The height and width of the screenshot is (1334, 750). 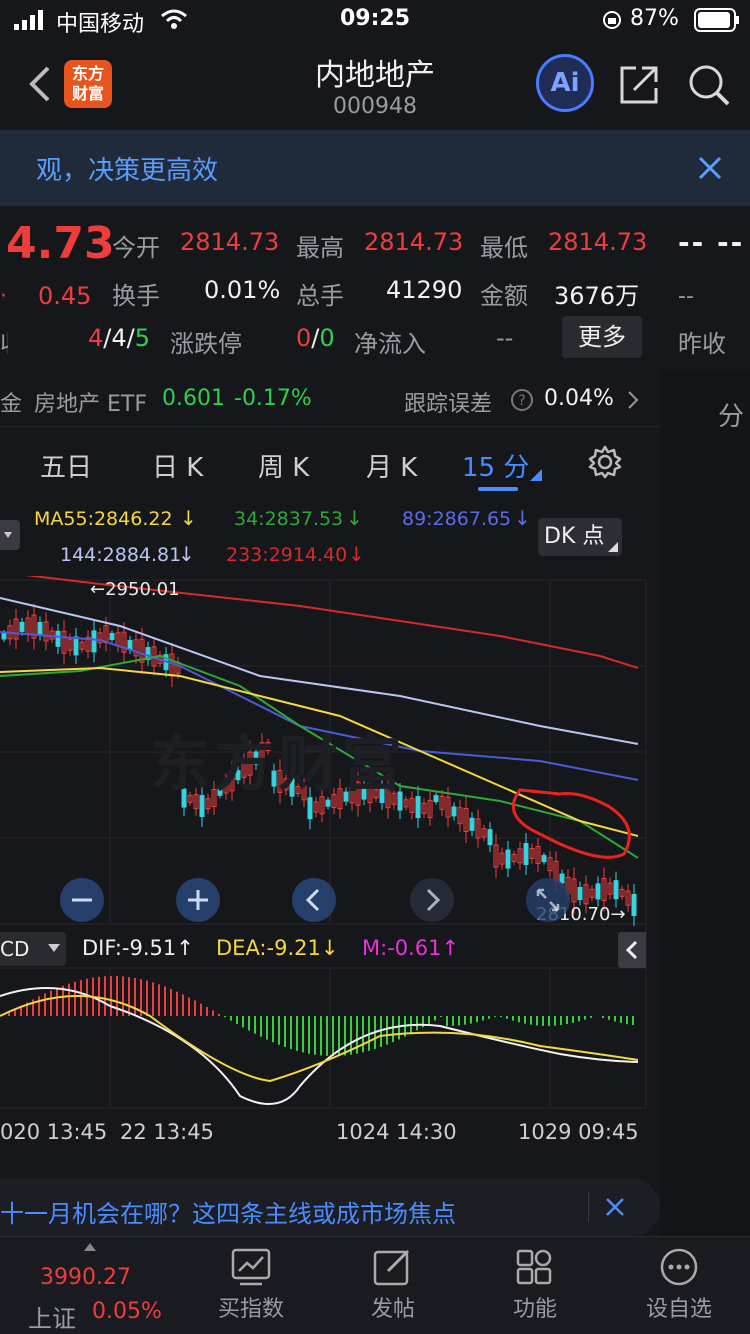 I want to click on etf-prefix: 金, so click(x=11, y=404).